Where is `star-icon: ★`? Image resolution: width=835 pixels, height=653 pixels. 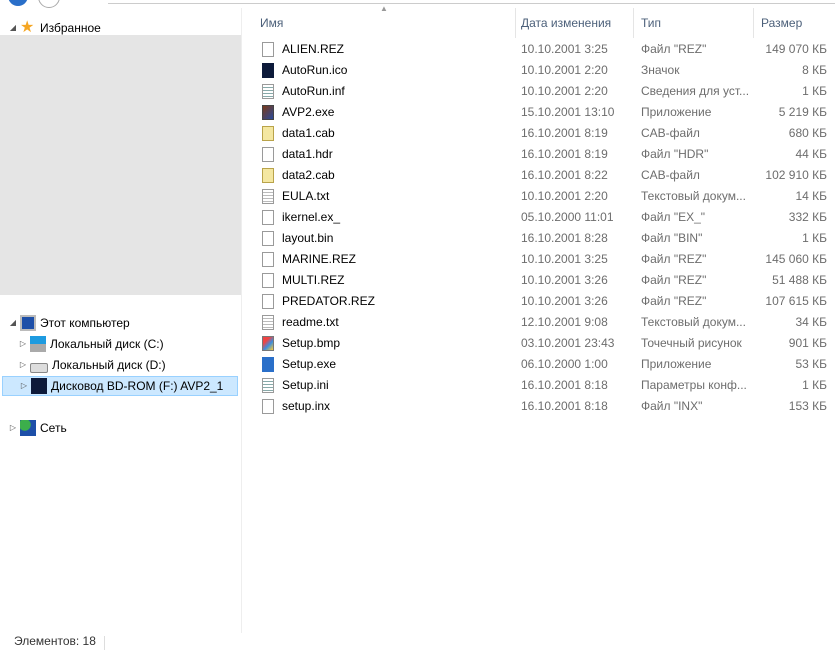
star-icon: ★ is located at coordinates (27, 27).